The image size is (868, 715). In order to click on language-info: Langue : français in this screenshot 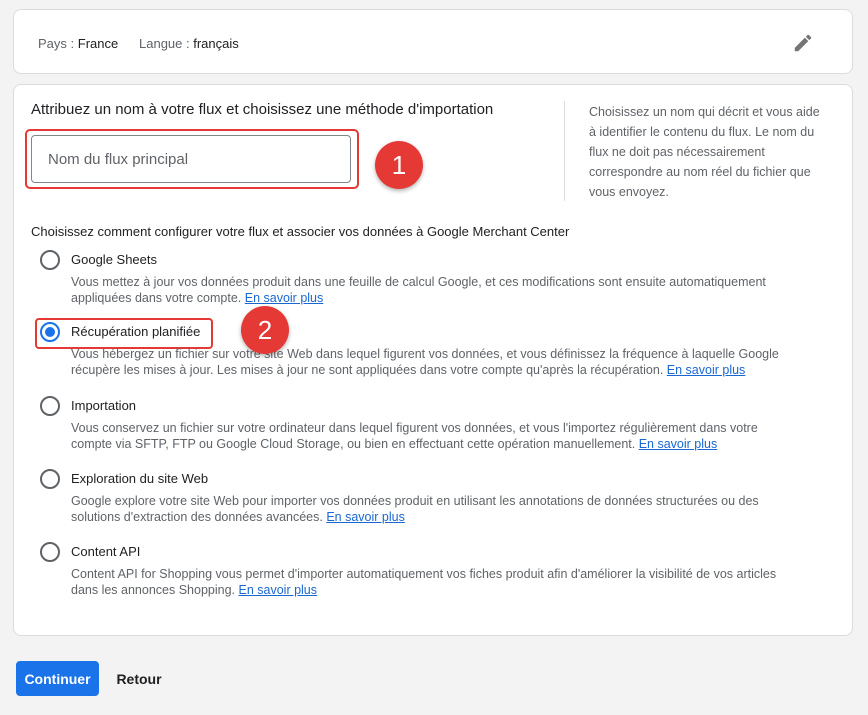, I will do `click(189, 43)`.